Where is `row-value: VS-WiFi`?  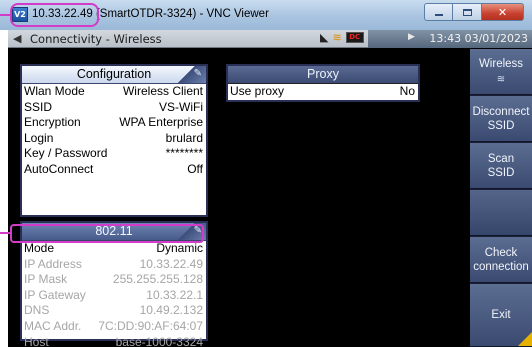
row-value: VS-WiFi is located at coordinates (181, 106).